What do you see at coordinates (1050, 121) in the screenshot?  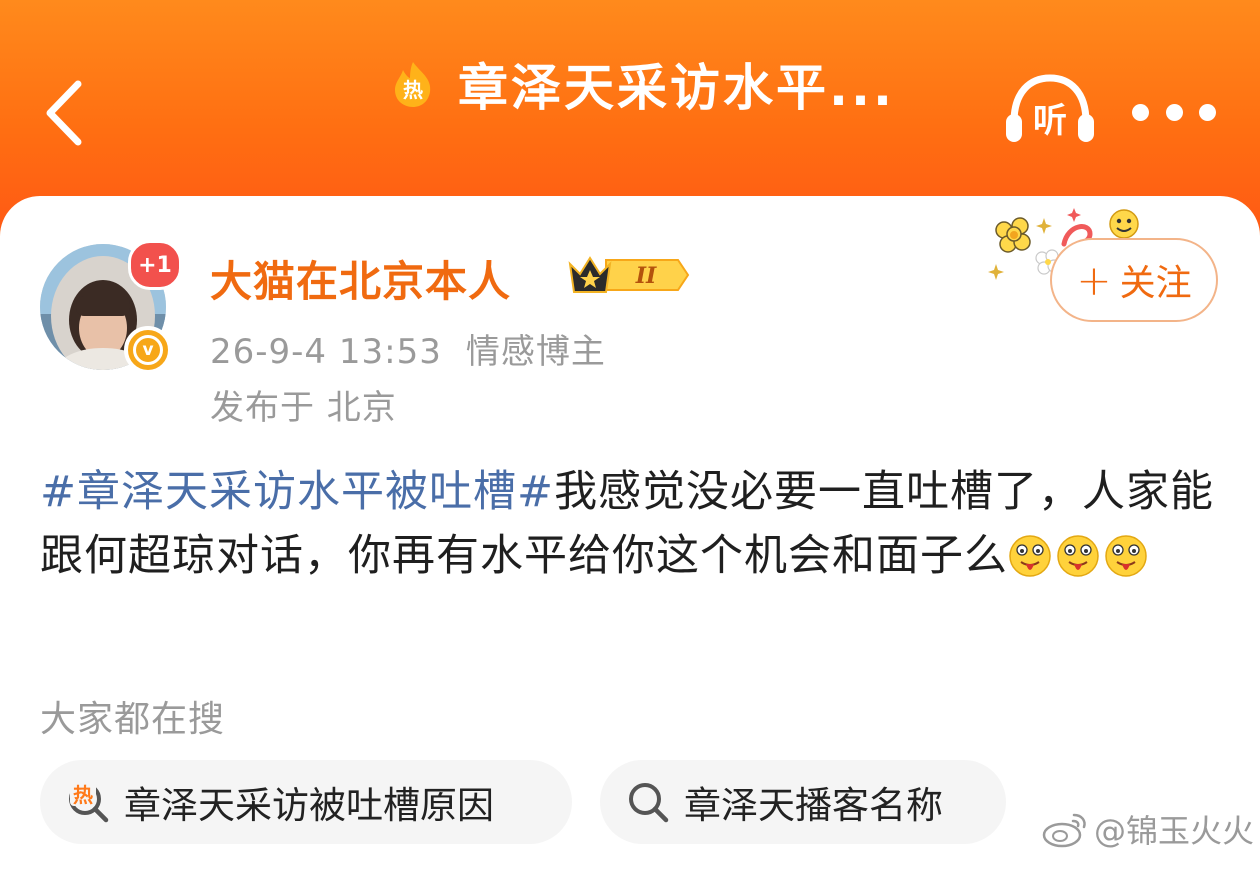 I see `svg-text: 听` at bounding box center [1050, 121].